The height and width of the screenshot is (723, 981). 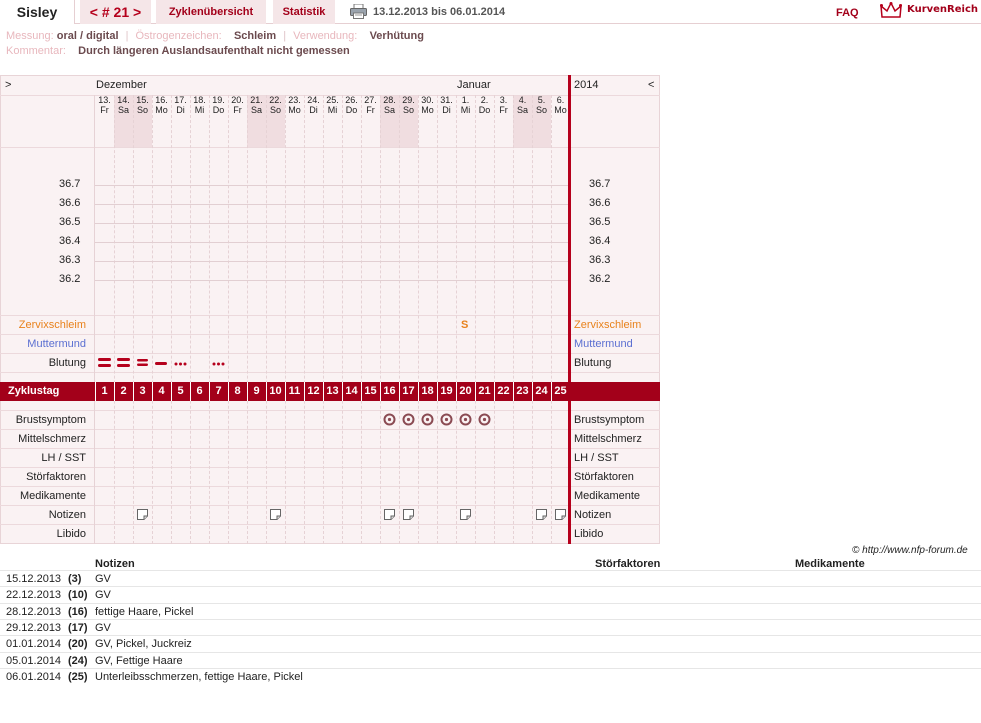 I want to click on day-header: 13. Fr, so click(x=104, y=105).